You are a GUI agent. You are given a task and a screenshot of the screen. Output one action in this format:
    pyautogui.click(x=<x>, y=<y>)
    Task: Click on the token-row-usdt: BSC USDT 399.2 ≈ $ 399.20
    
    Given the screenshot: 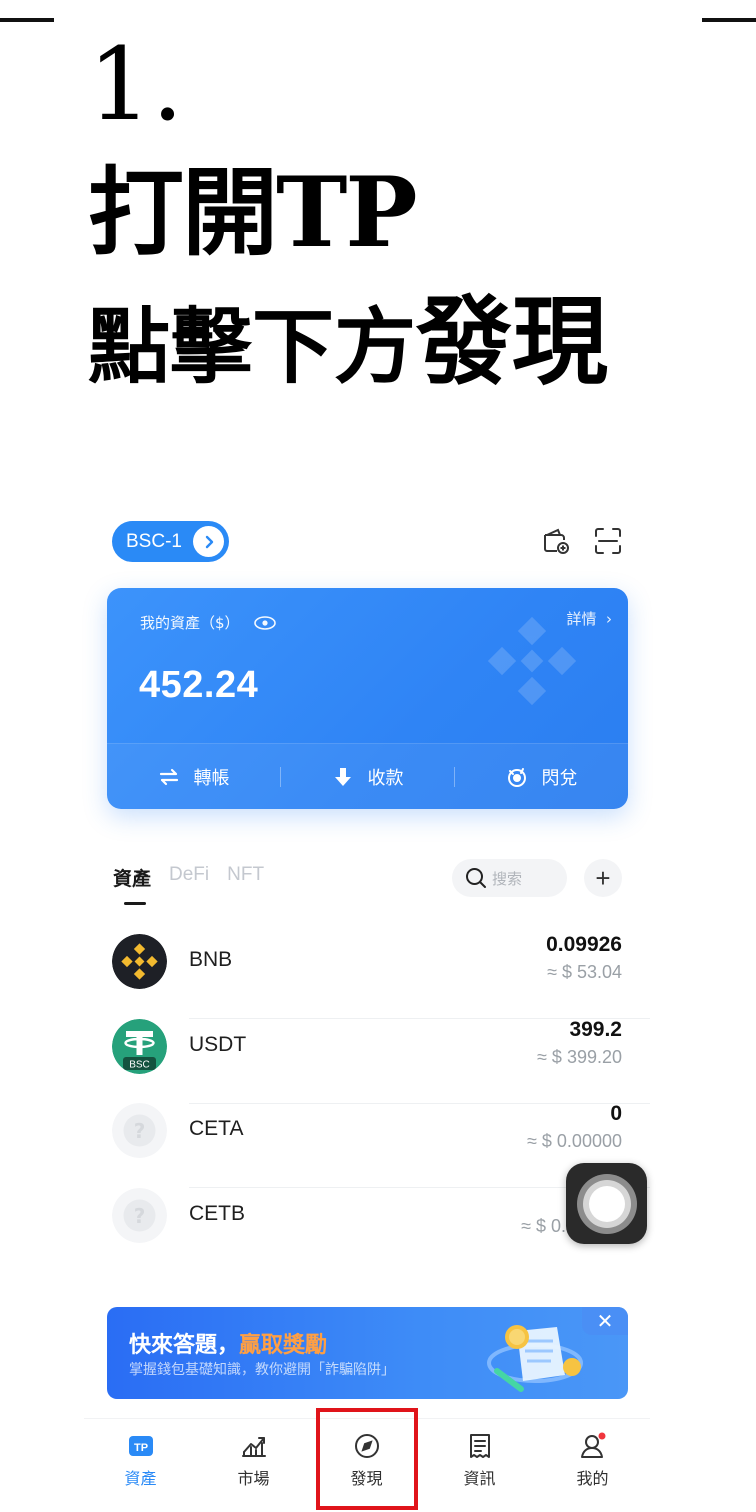 What is the action you would take?
    pyautogui.click(x=381, y=1061)
    